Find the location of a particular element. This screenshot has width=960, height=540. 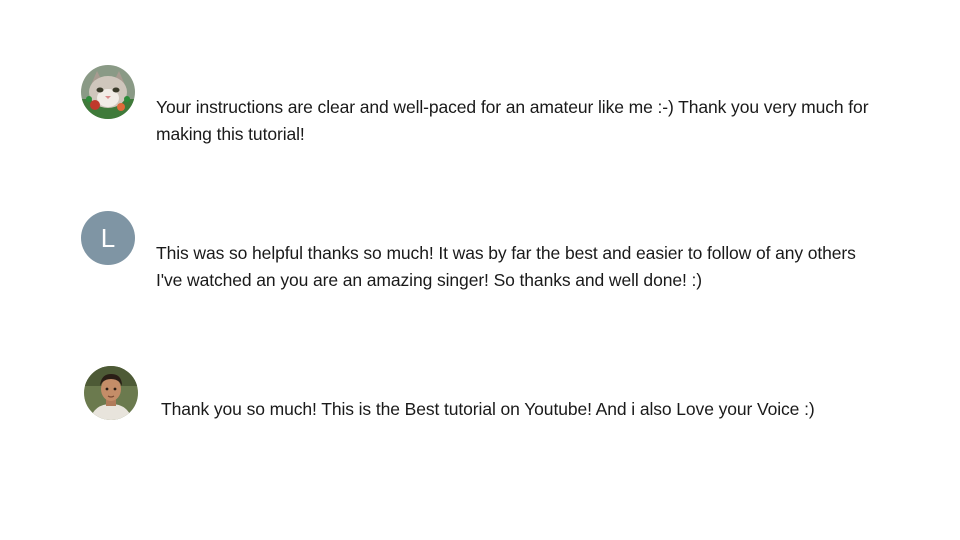

letter-avatar: L is located at coordinates (108, 238).